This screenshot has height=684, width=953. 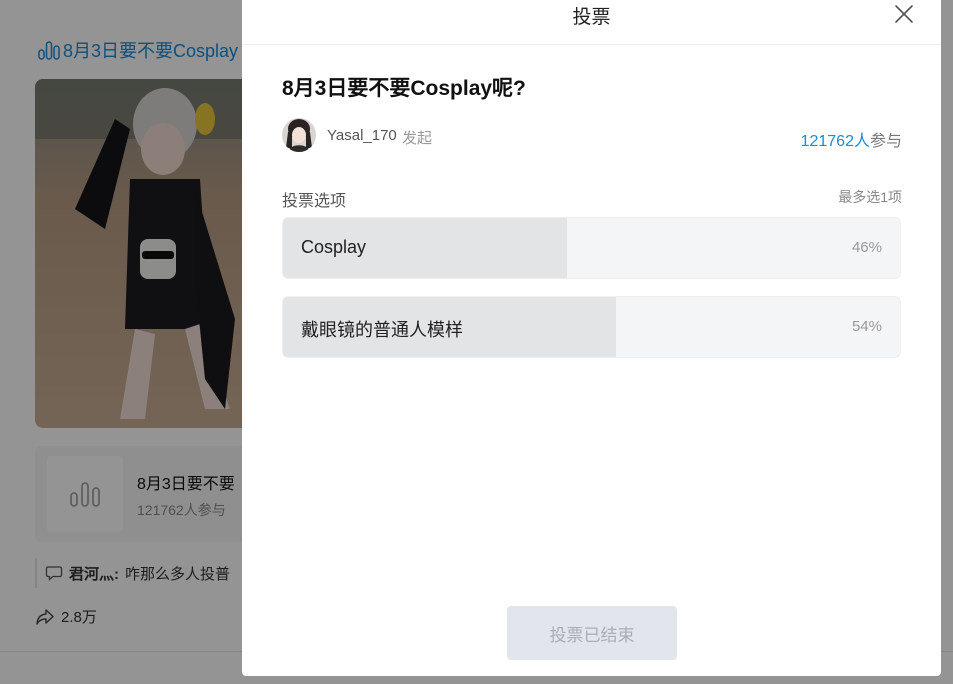 I want to click on option-label: 戴眼镜的普通人模样, so click(x=382, y=330).